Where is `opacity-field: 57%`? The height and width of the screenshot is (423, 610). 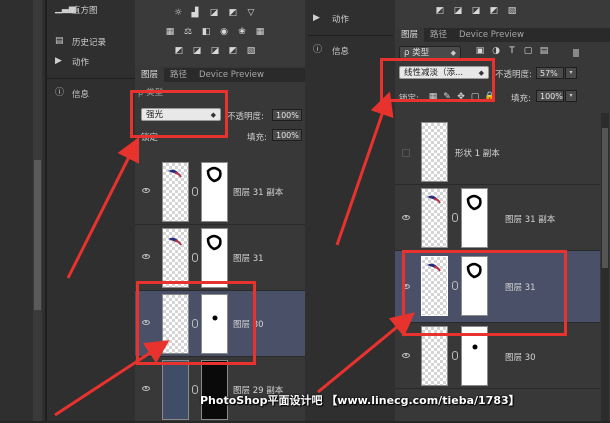 opacity-field: 57% is located at coordinates (550, 73).